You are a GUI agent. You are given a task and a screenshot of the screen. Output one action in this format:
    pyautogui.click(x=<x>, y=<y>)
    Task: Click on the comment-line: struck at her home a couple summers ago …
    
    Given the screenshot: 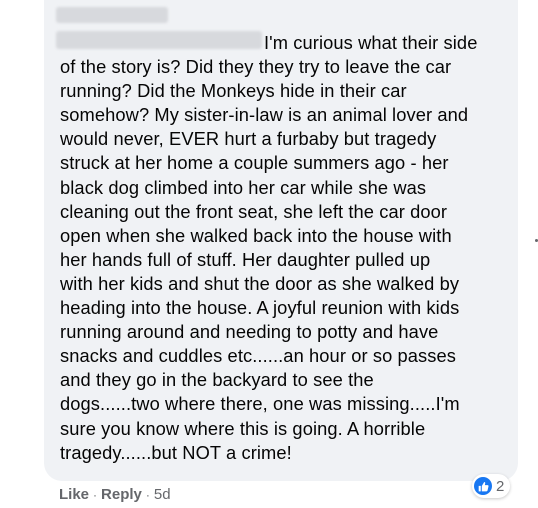 What is the action you would take?
    pyautogui.click(x=254, y=163)
    